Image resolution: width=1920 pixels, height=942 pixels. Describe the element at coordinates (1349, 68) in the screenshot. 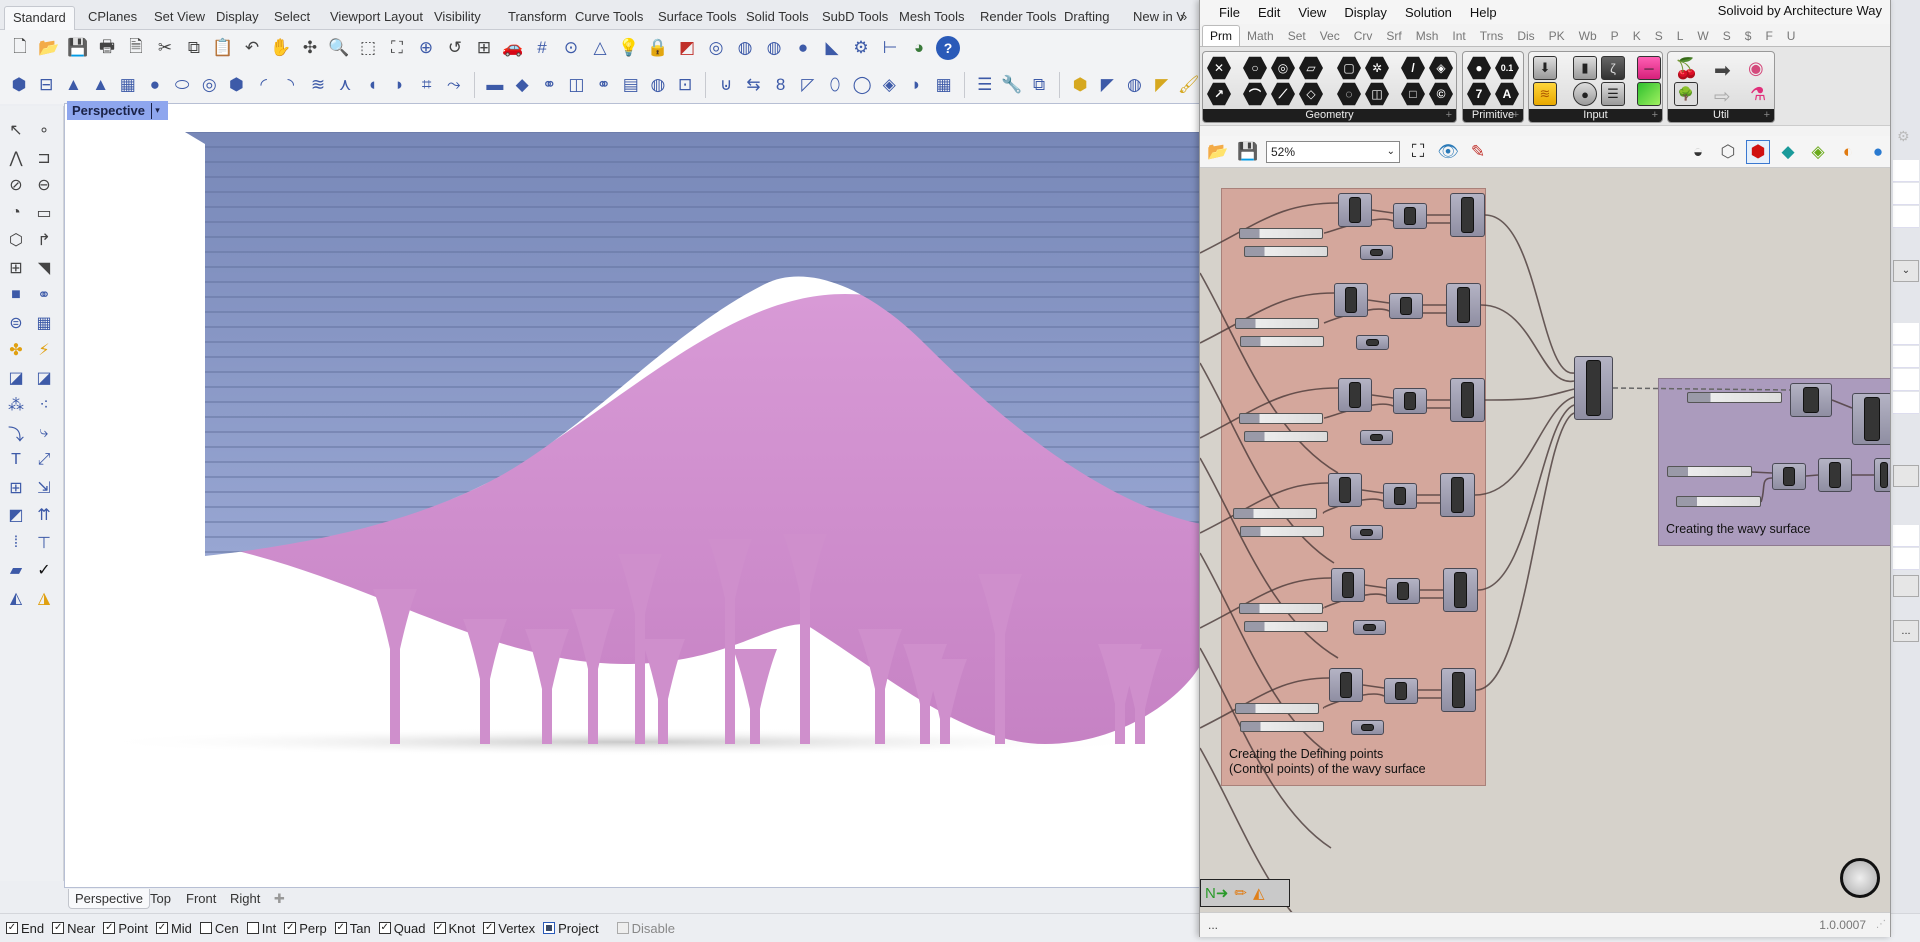

I see `box-param-icon: ▢` at that location.